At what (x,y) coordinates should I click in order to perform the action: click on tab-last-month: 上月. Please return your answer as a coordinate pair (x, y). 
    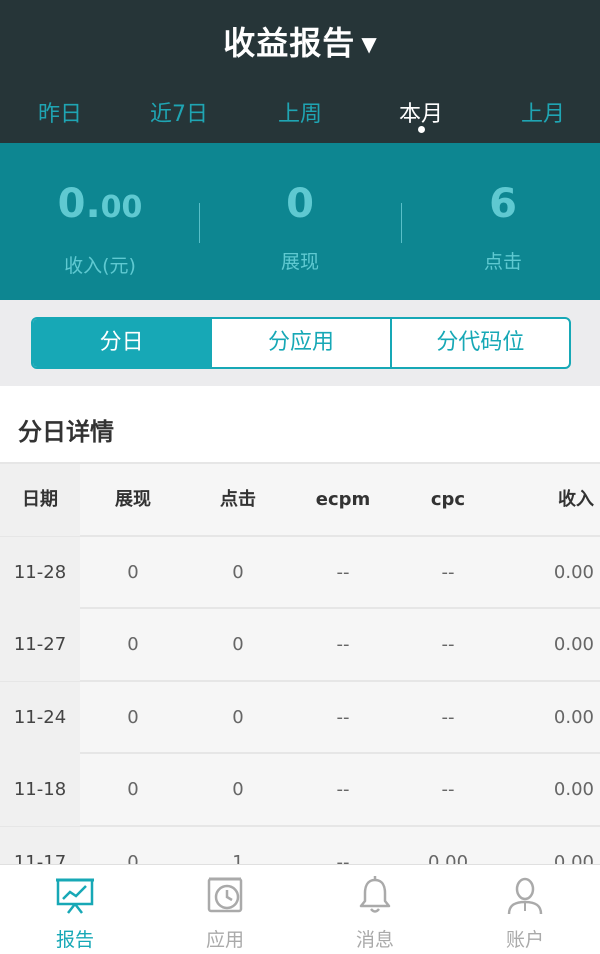
    Looking at the image, I should click on (541, 112).